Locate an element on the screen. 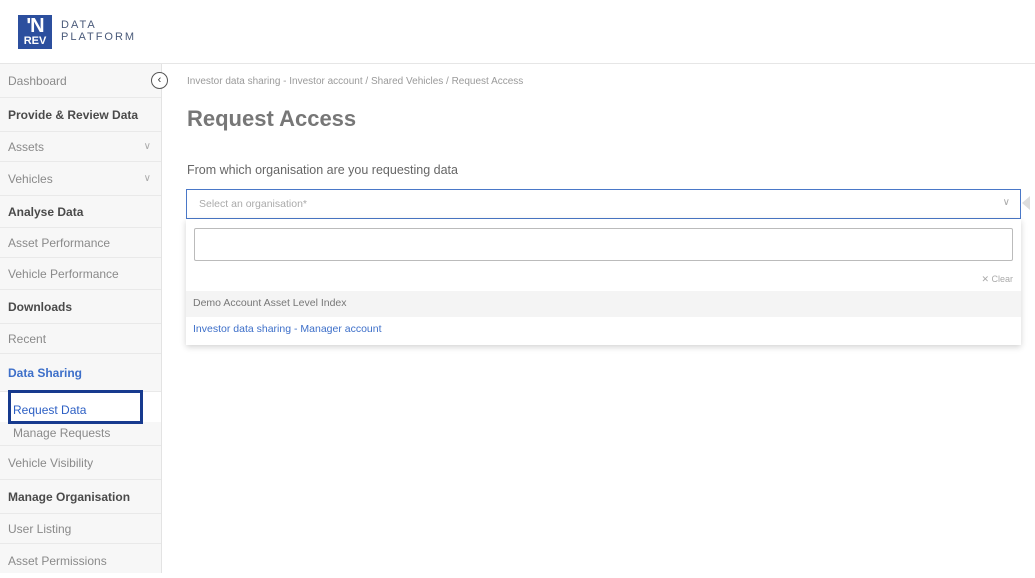 This screenshot has width=1035, height=578. sidebar-item-dashboard: Dashboard is located at coordinates (80, 81).